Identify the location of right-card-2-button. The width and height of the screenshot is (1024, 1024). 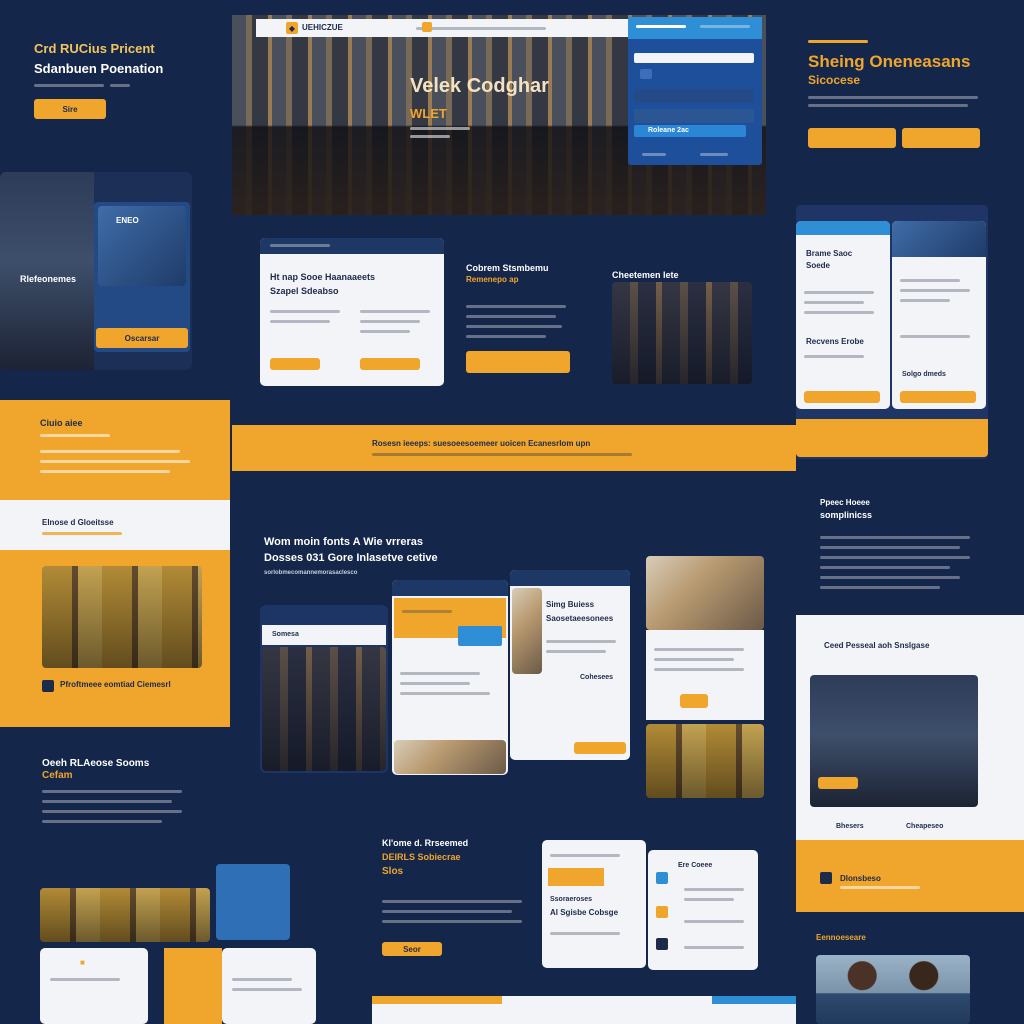
(938, 397).